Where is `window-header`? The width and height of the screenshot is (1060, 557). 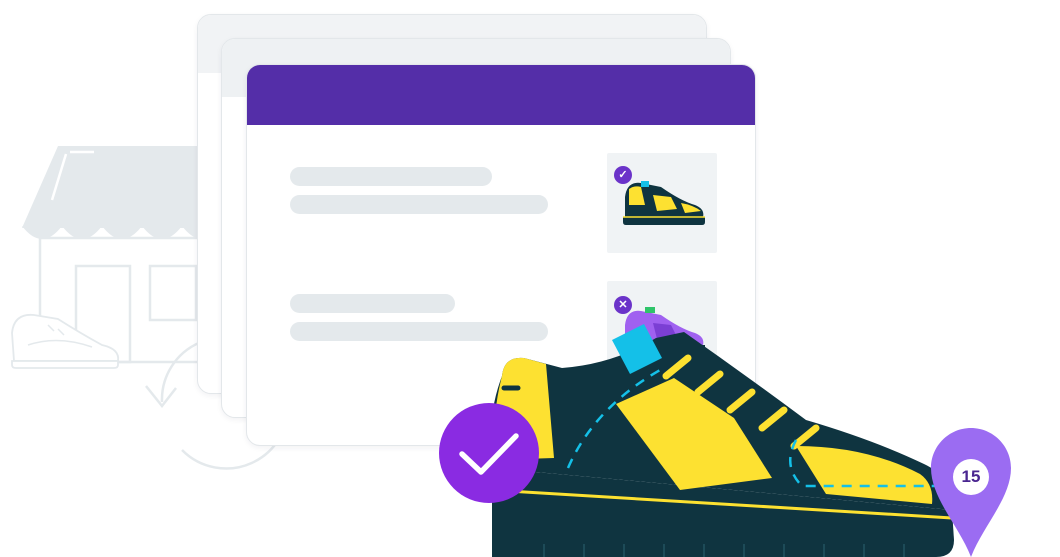 window-header is located at coordinates (501, 95).